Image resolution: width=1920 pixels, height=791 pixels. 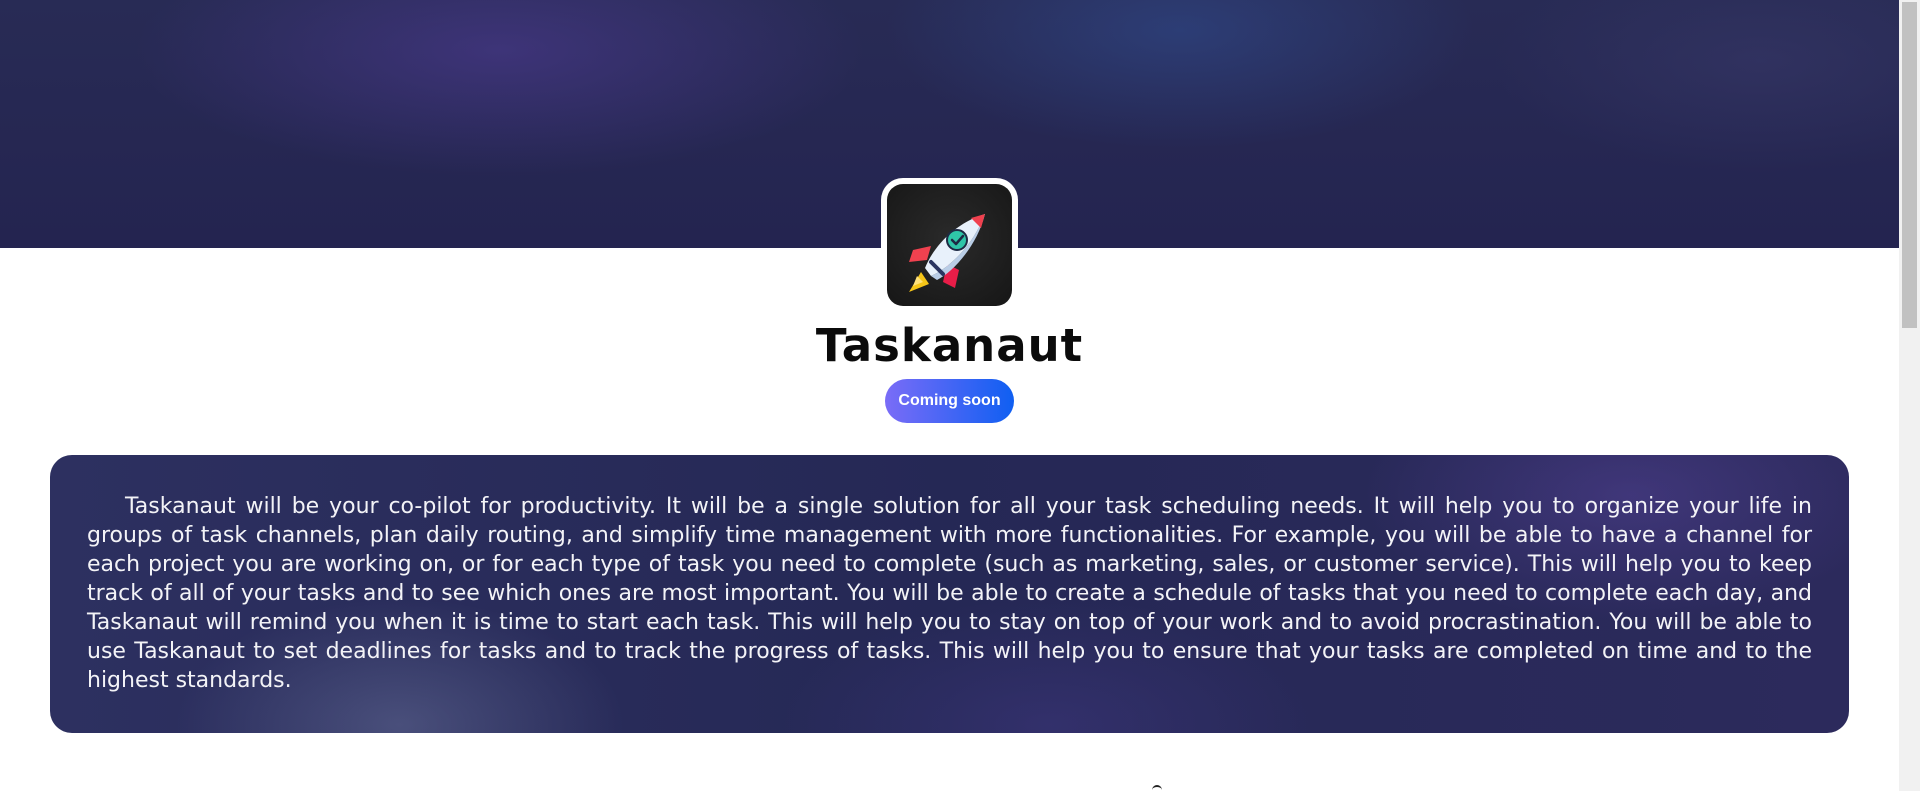 I want to click on app-title: Taskanaut, so click(x=949, y=345).